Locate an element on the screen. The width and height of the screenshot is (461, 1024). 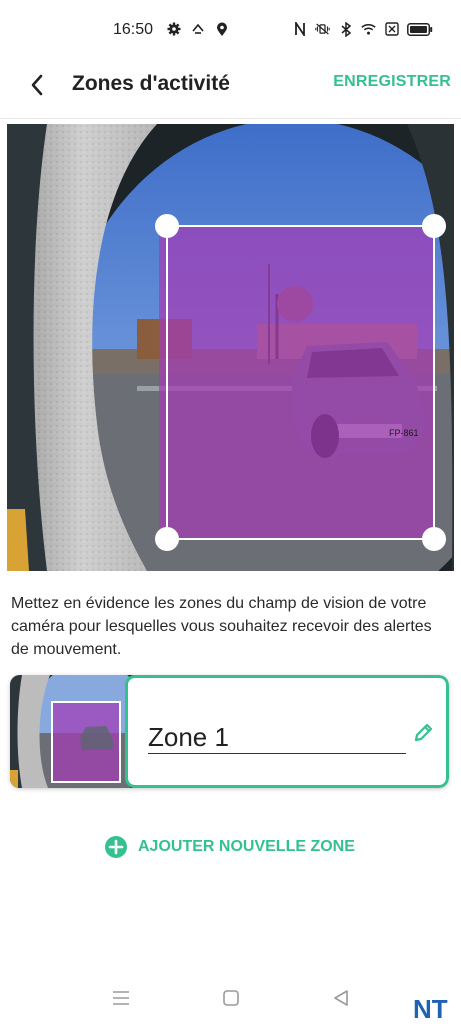
battery-icon is located at coordinates (420, 29).